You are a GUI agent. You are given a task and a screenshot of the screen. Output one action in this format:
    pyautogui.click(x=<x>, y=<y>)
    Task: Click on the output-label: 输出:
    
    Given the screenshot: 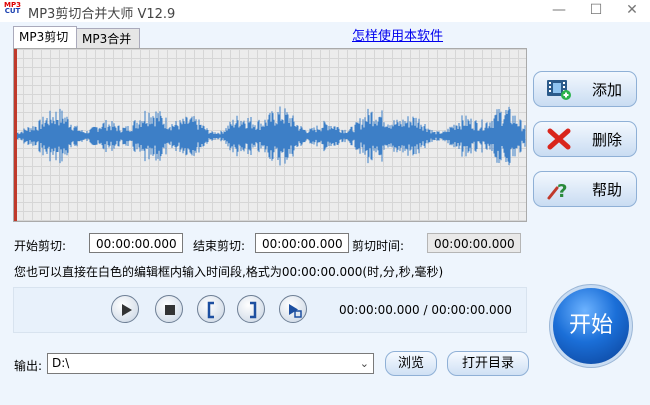 What is the action you would take?
    pyautogui.click(x=28, y=366)
    